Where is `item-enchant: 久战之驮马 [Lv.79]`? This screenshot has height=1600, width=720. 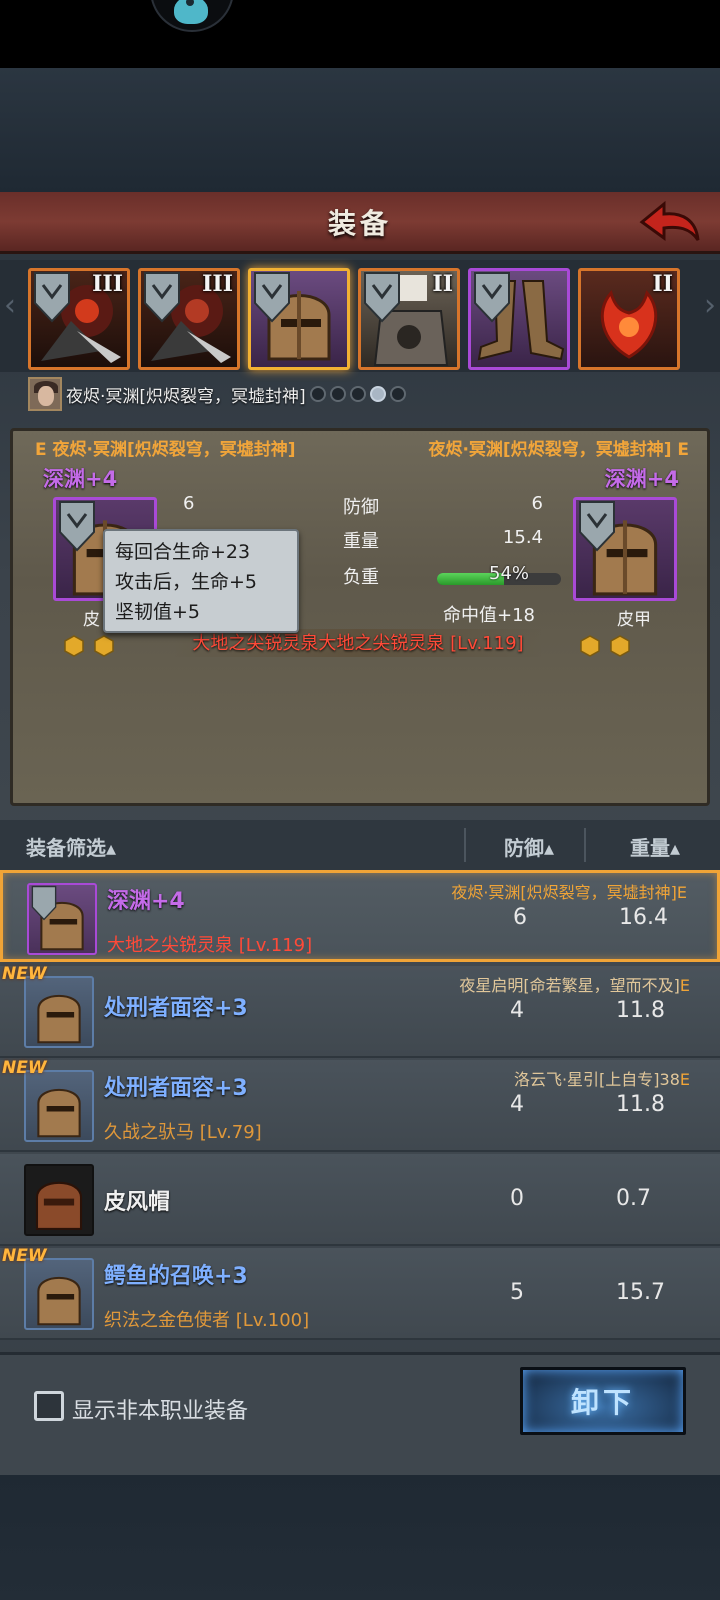
item-enchant: 久战之驮马 [Lv.79] is located at coordinates (183, 1132).